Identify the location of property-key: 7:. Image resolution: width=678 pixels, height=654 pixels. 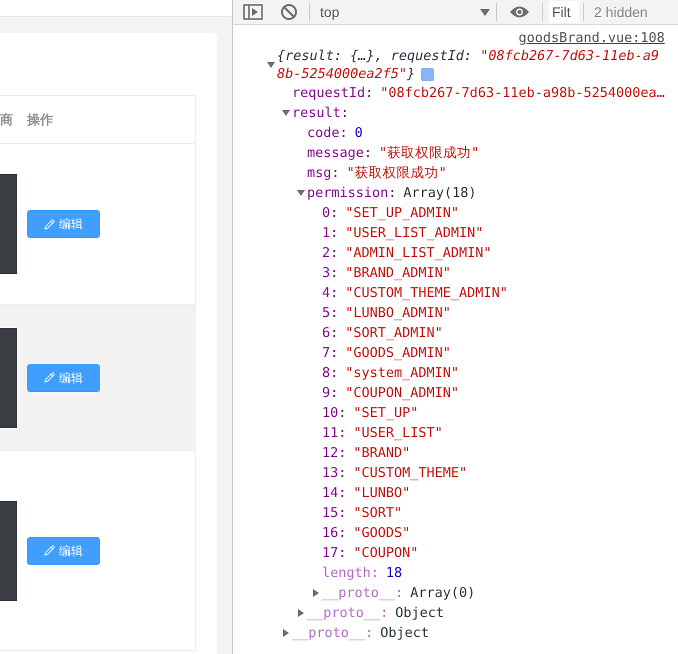
(330, 353).